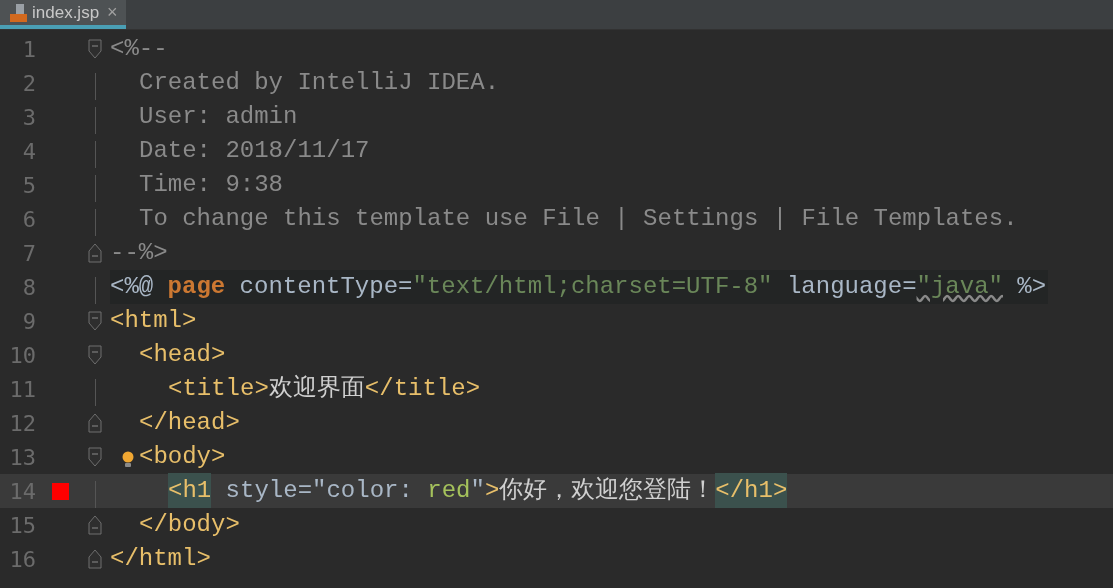 The width and height of the screenshot is (1113, 588). I want to click on code-text: <head>, so click(182, 355).